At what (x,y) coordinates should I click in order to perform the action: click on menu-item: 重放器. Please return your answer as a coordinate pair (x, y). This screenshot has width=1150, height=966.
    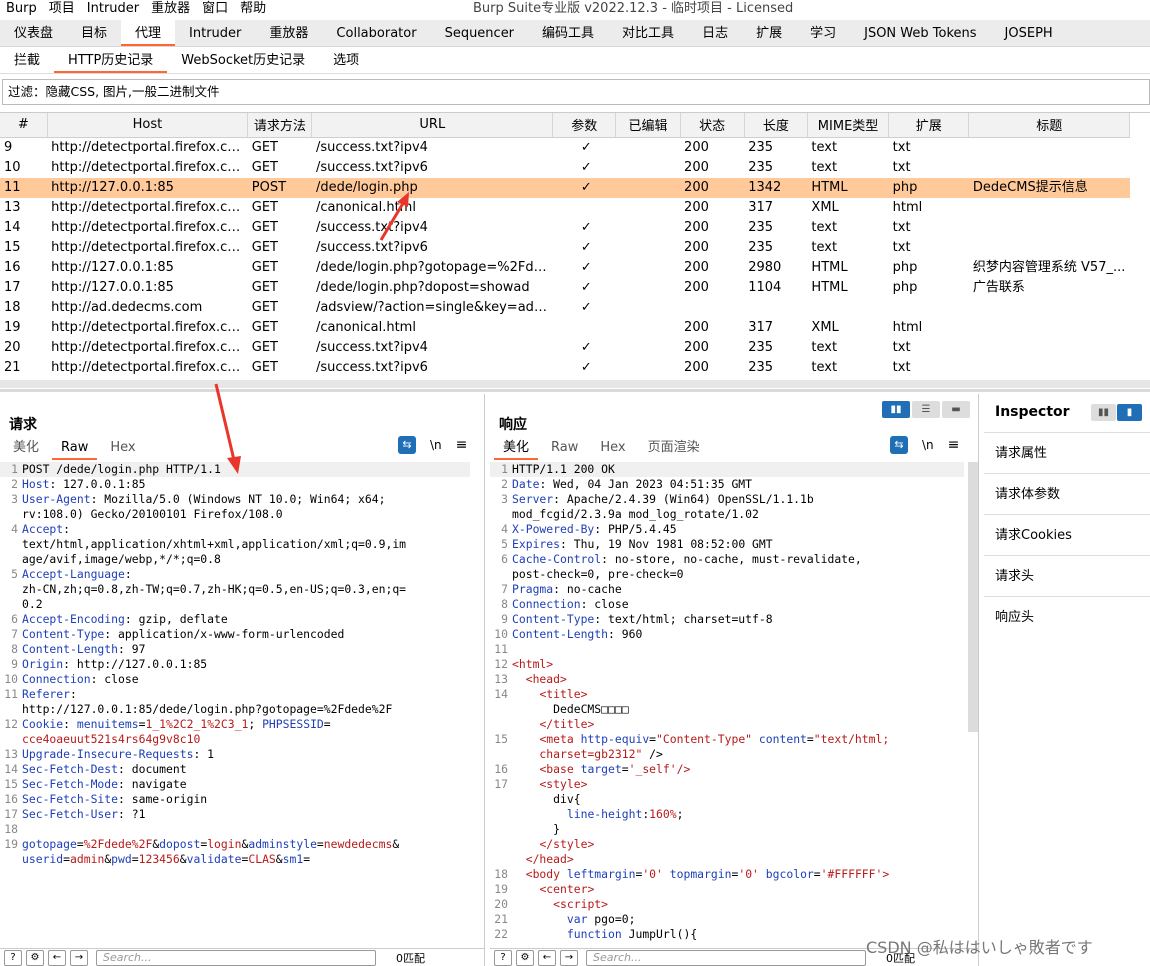
    Looking at the image, I should click on (170, 9).